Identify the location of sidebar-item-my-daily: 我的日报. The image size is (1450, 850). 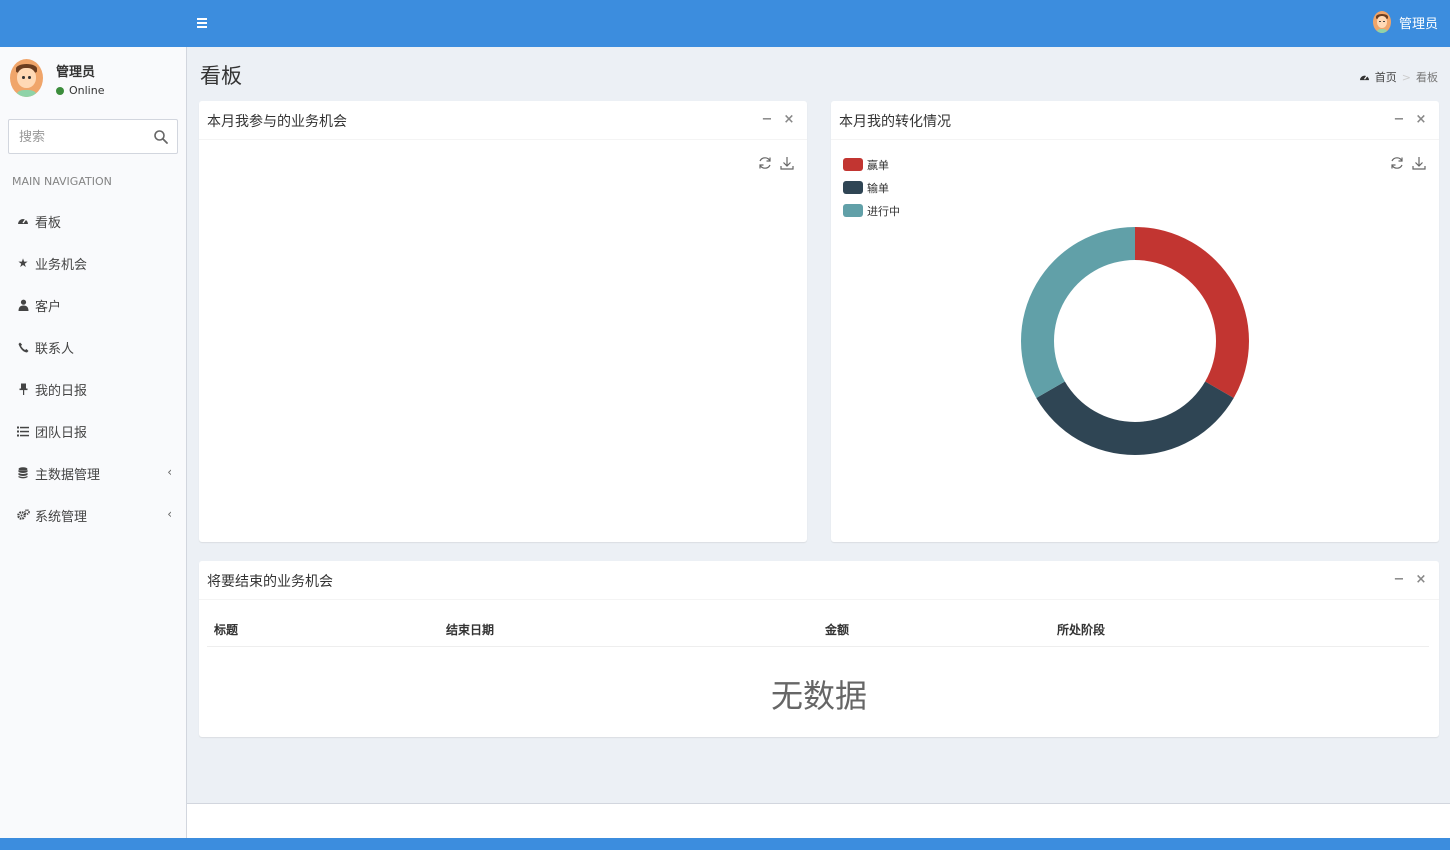
(93, 389).